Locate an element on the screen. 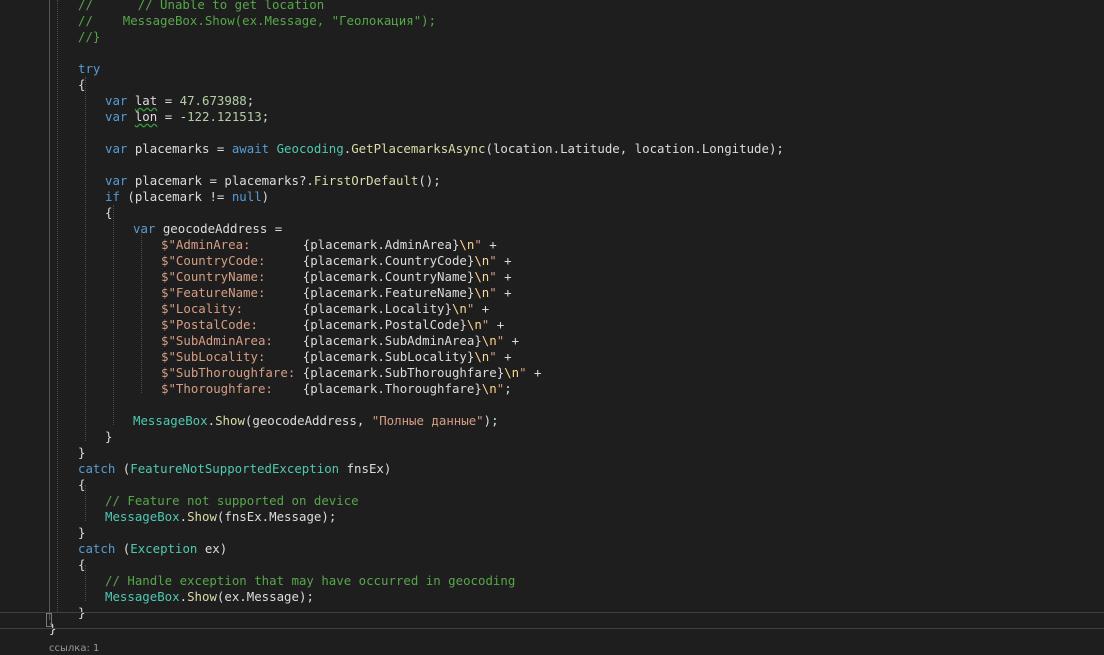 Image resolution: width=1104 pixels, height=655 pixels. code-token: placemarks = is located at coordinates (183, 148).